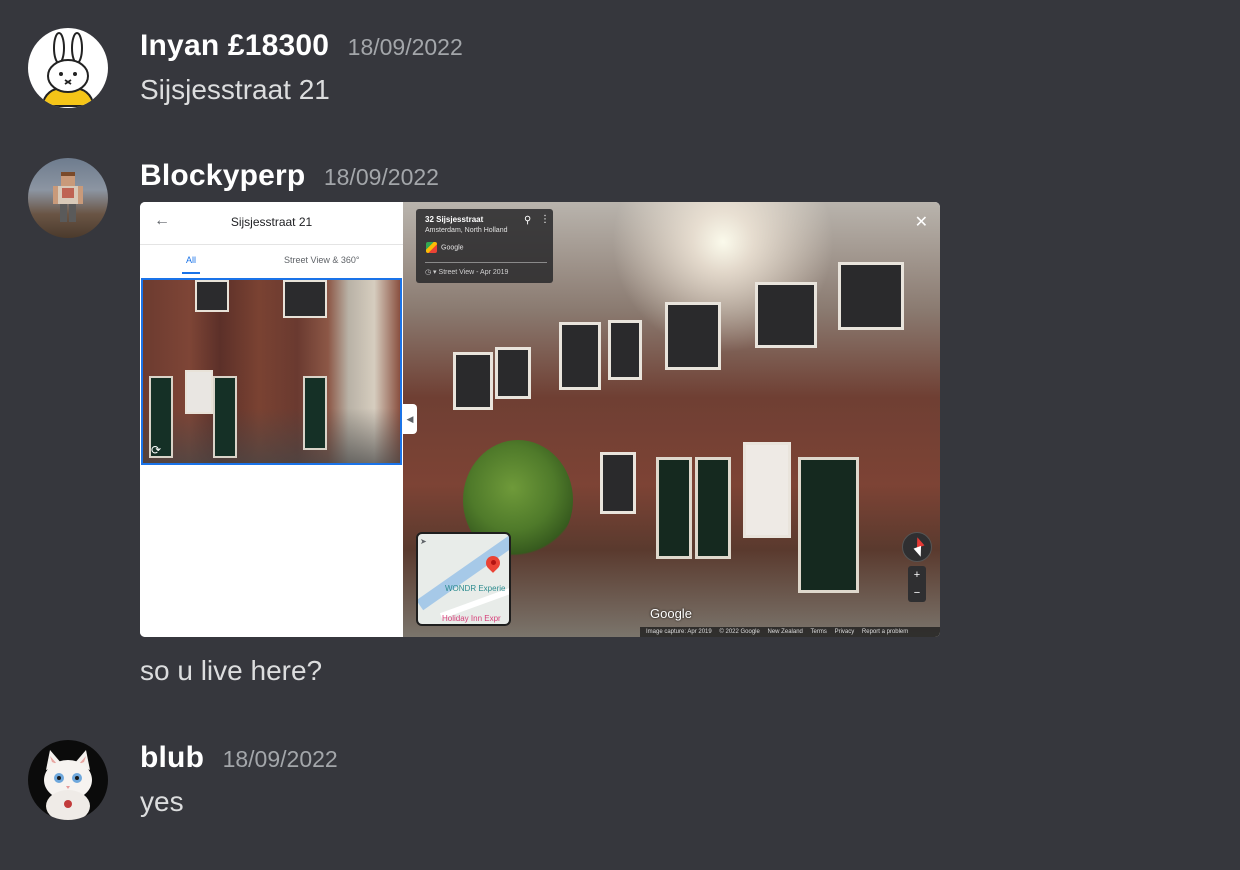 This screenshot has height=870, width=1240. I want to click on minecraft-character-avatar, so click(68, 198).